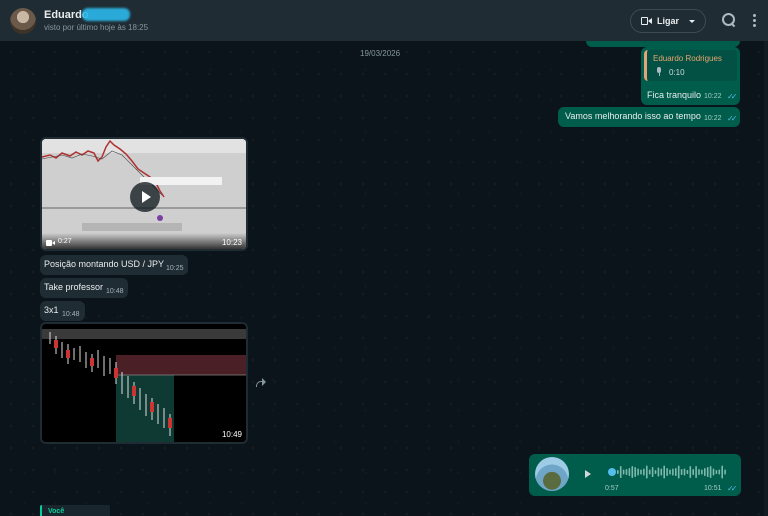 This screenshot has width=768, height=516. I want to click on quoted-reply-preview: Você, so click(75, 510).